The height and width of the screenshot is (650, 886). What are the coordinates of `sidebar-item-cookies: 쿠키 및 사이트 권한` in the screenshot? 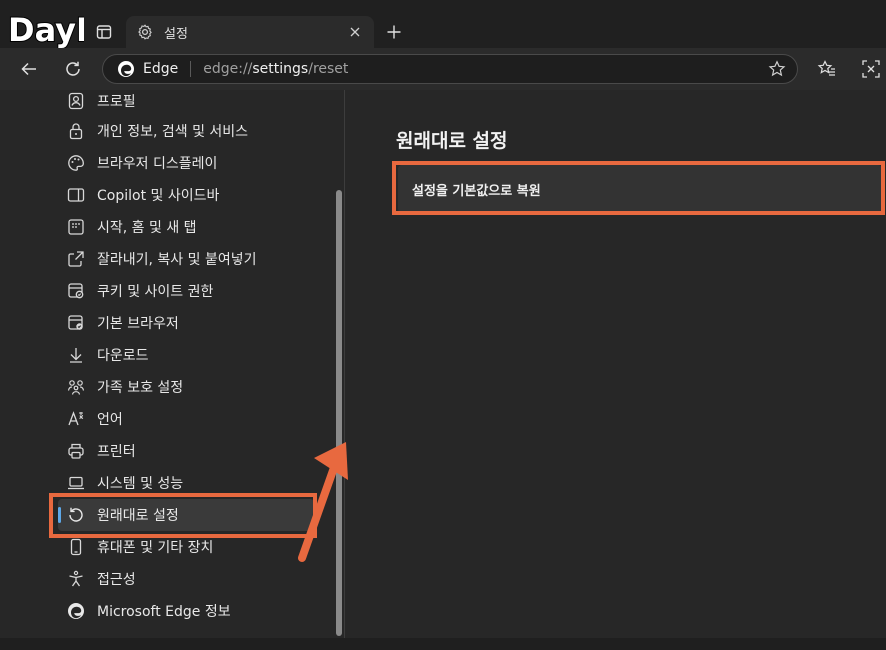 It's located at (186, 291).